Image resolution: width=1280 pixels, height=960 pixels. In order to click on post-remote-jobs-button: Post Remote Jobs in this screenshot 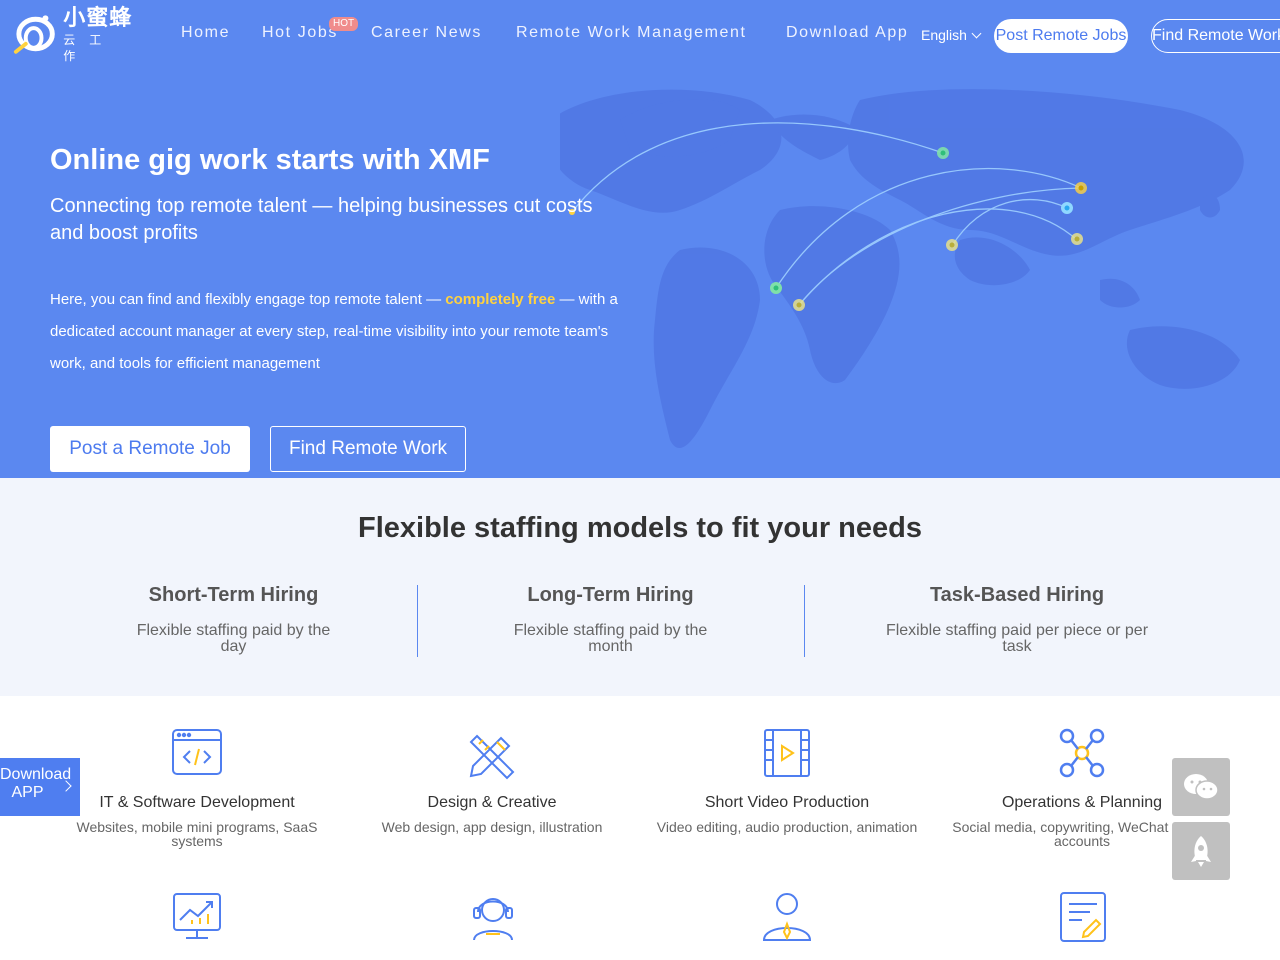, I will do `click(1061, 36)`.